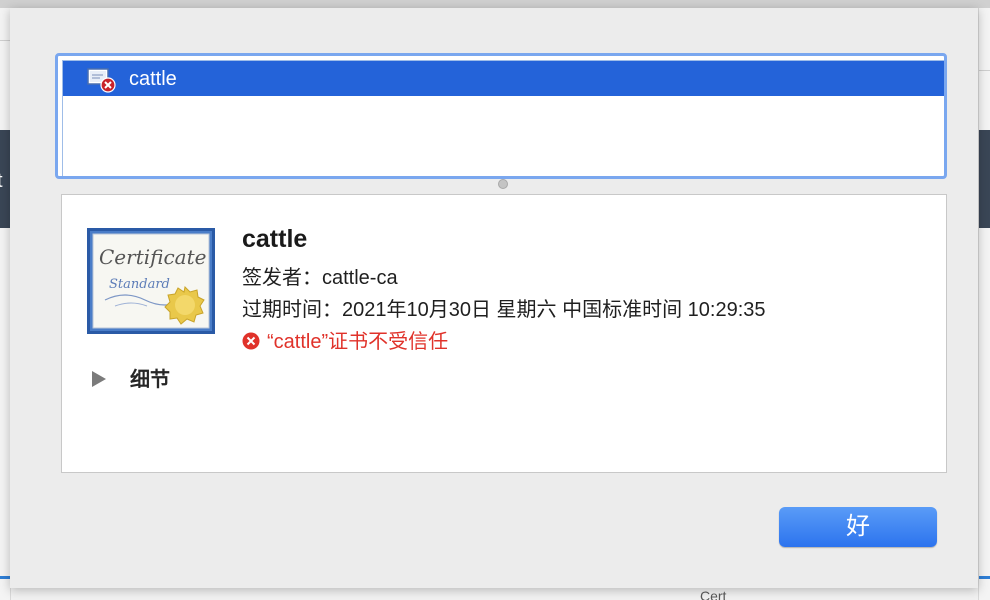  I want to click on certificate-image-word: Certificate, so click(152, 257).